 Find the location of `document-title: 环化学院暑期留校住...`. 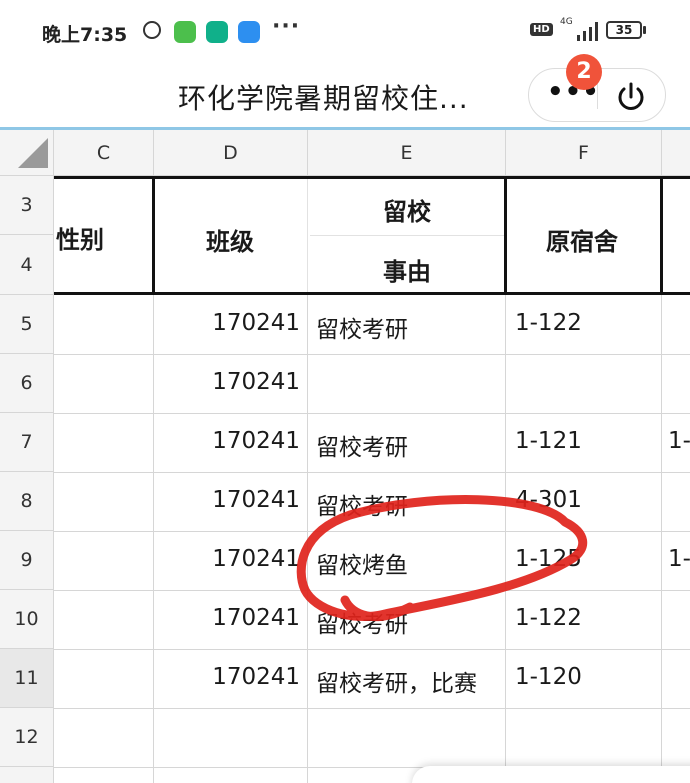

document-title: 环化学院暑期留校住... is located at coordinates (323, 98).